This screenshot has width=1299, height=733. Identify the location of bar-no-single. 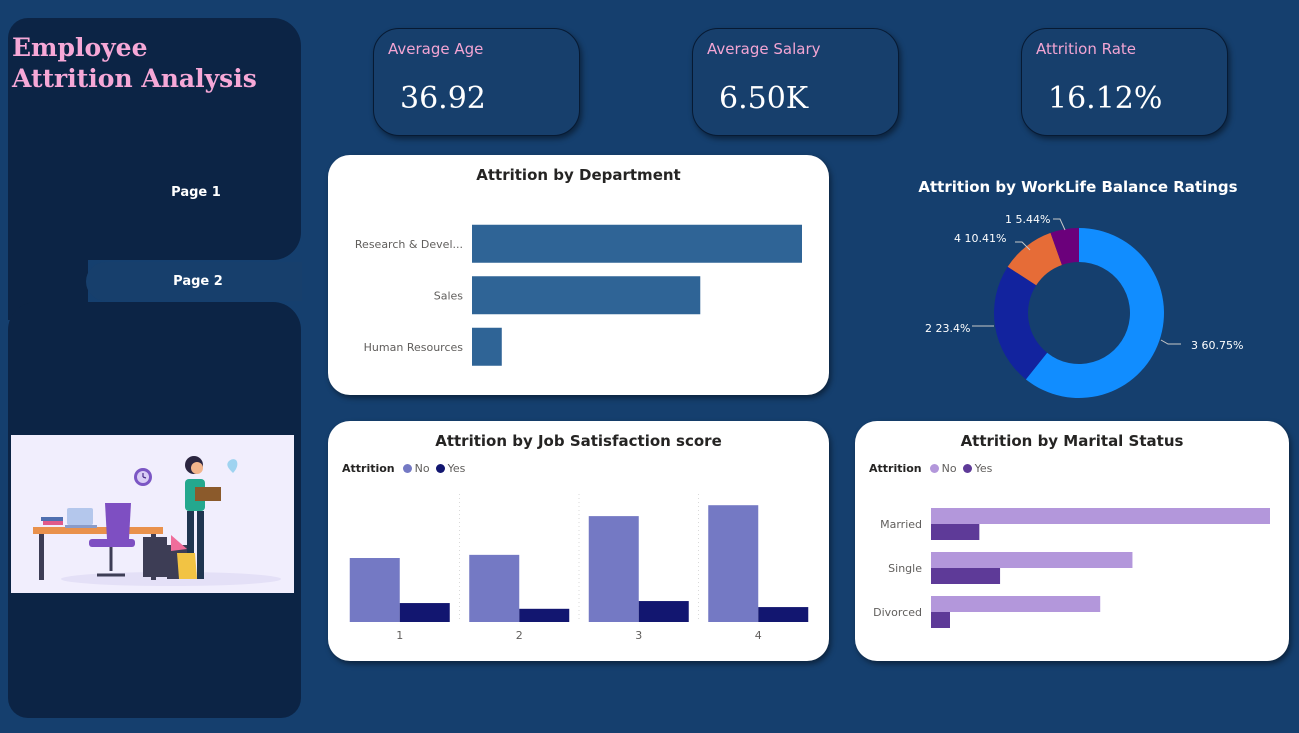
(1032, 560).